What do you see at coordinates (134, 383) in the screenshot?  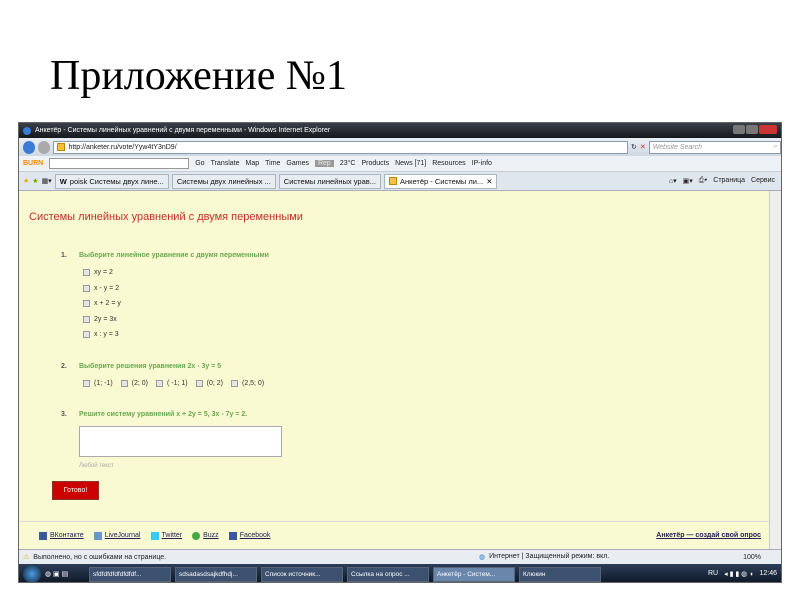 I see `q2-option: (2; 0)` at bounding box center [134, 383].